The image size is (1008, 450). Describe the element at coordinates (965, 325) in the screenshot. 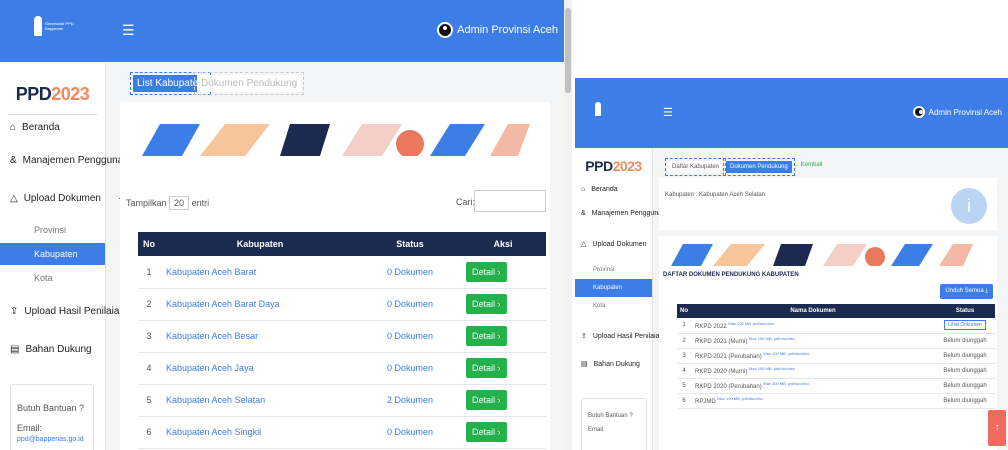

I see `lihat-dokumen-button: Lihat Dokumen` at that location.